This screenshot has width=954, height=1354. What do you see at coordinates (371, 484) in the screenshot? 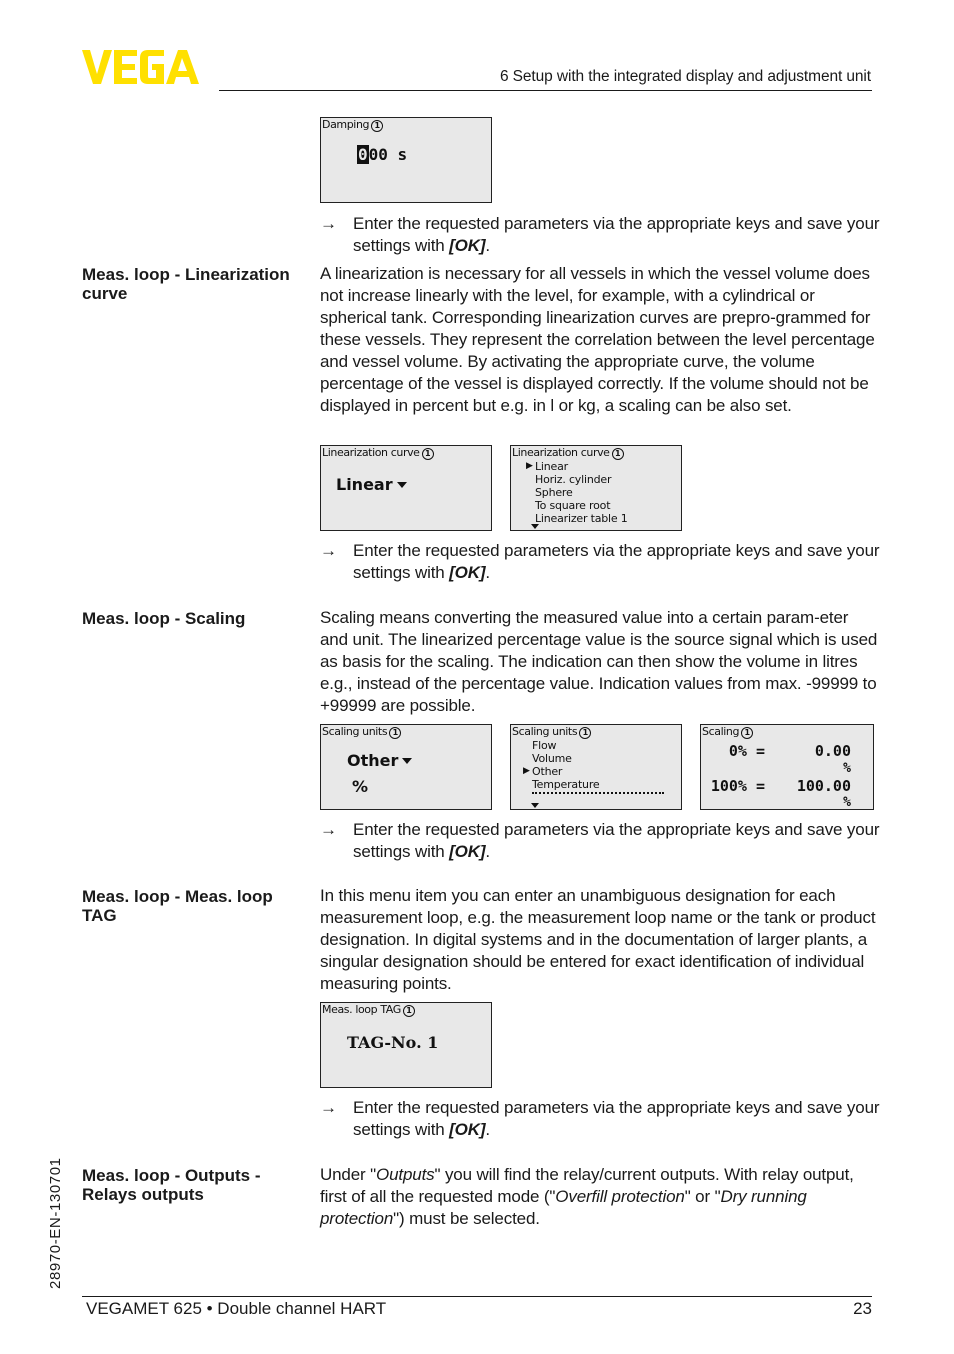
I see `linearization-value: Linear` at bounding box center [371, 484].